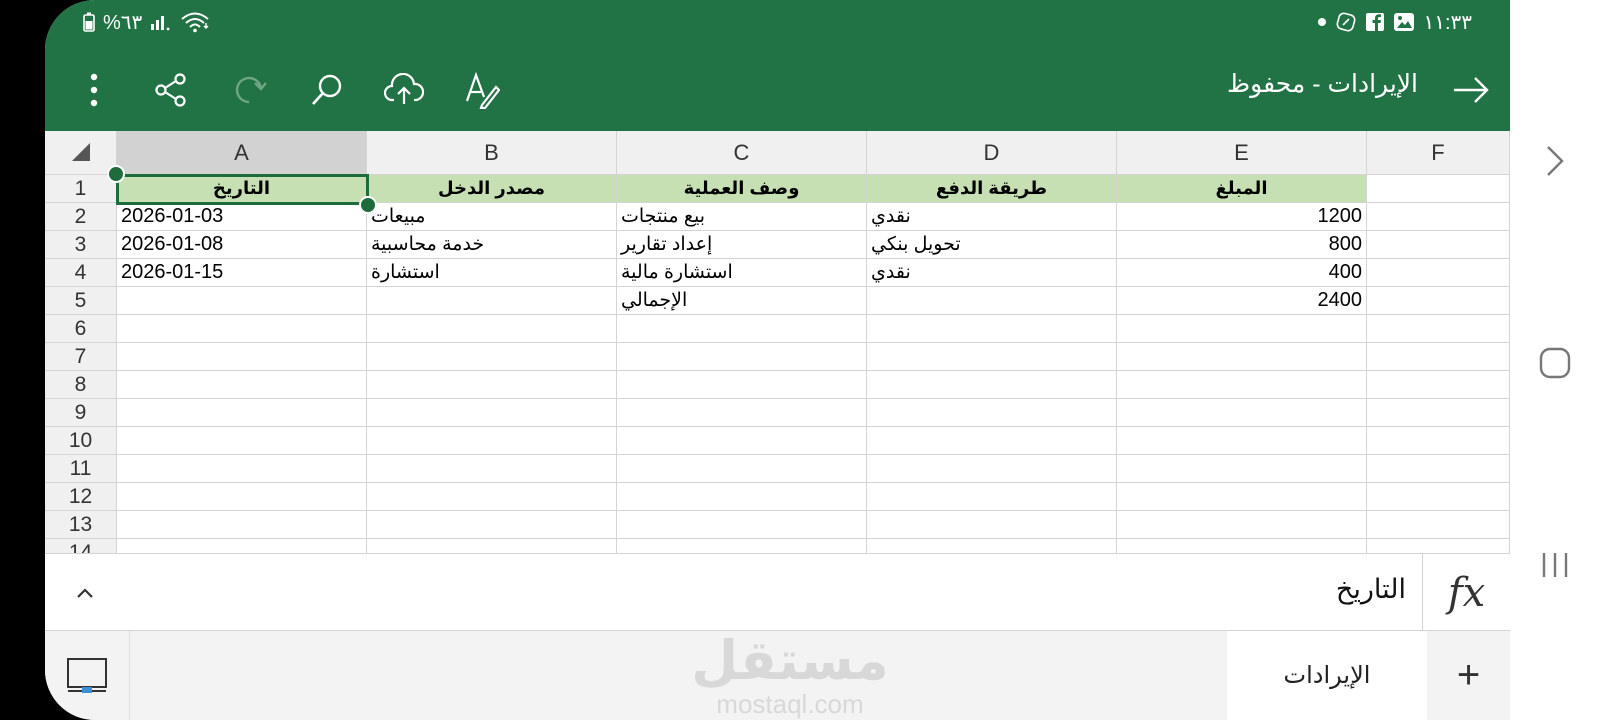 Image resolution: width=1600 pixels, height=720 pixels. What do you see at coordinates (492, 245) in the screenshot?
I see `cell-b3: خدمة محاسبية` at bounding box center [492, 245].